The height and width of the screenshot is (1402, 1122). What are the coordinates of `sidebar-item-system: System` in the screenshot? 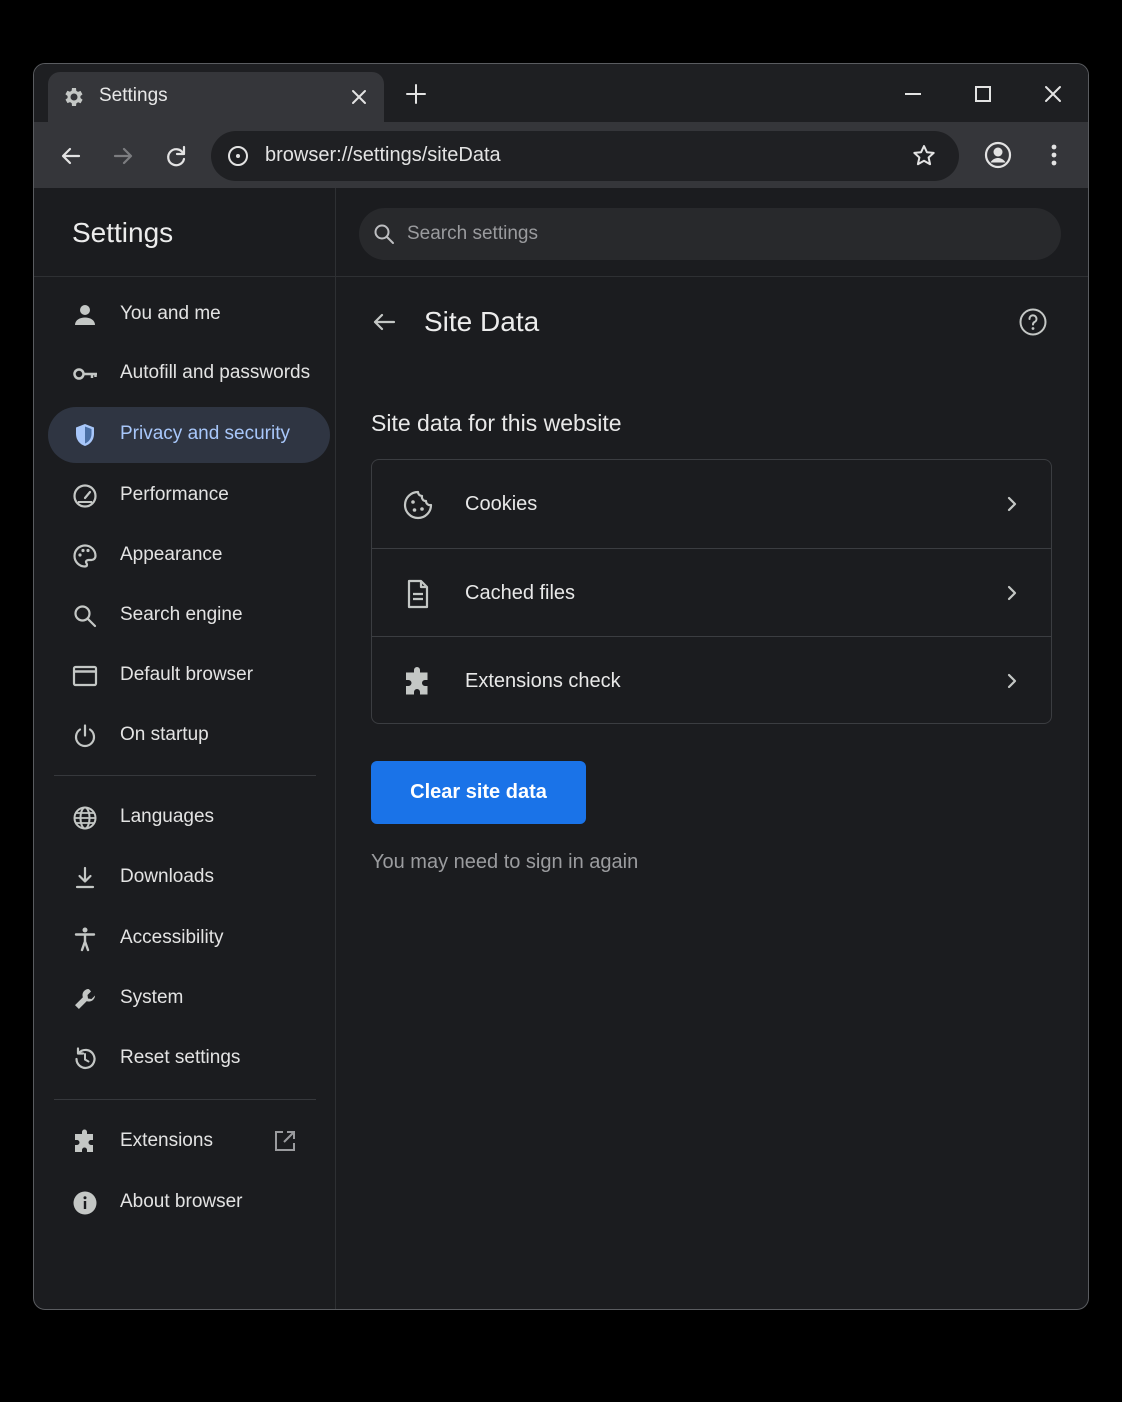 It's located at (189, 999).